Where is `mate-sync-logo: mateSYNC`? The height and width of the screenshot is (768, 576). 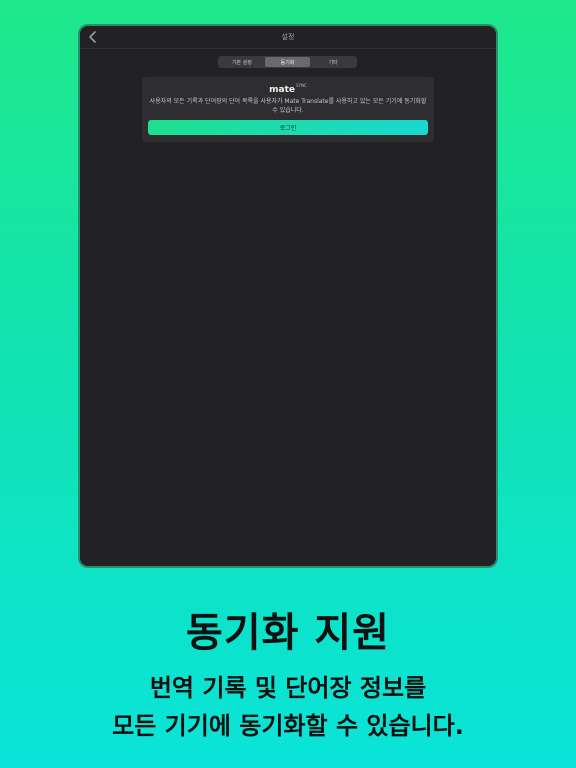 mate-sync-logo: mateSYNC is located at coordinates (288, 89).